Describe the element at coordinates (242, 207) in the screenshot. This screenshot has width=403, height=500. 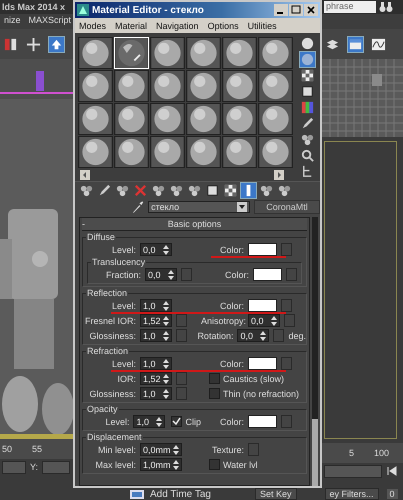
I see `dropdown-arrow-icon` at that location.